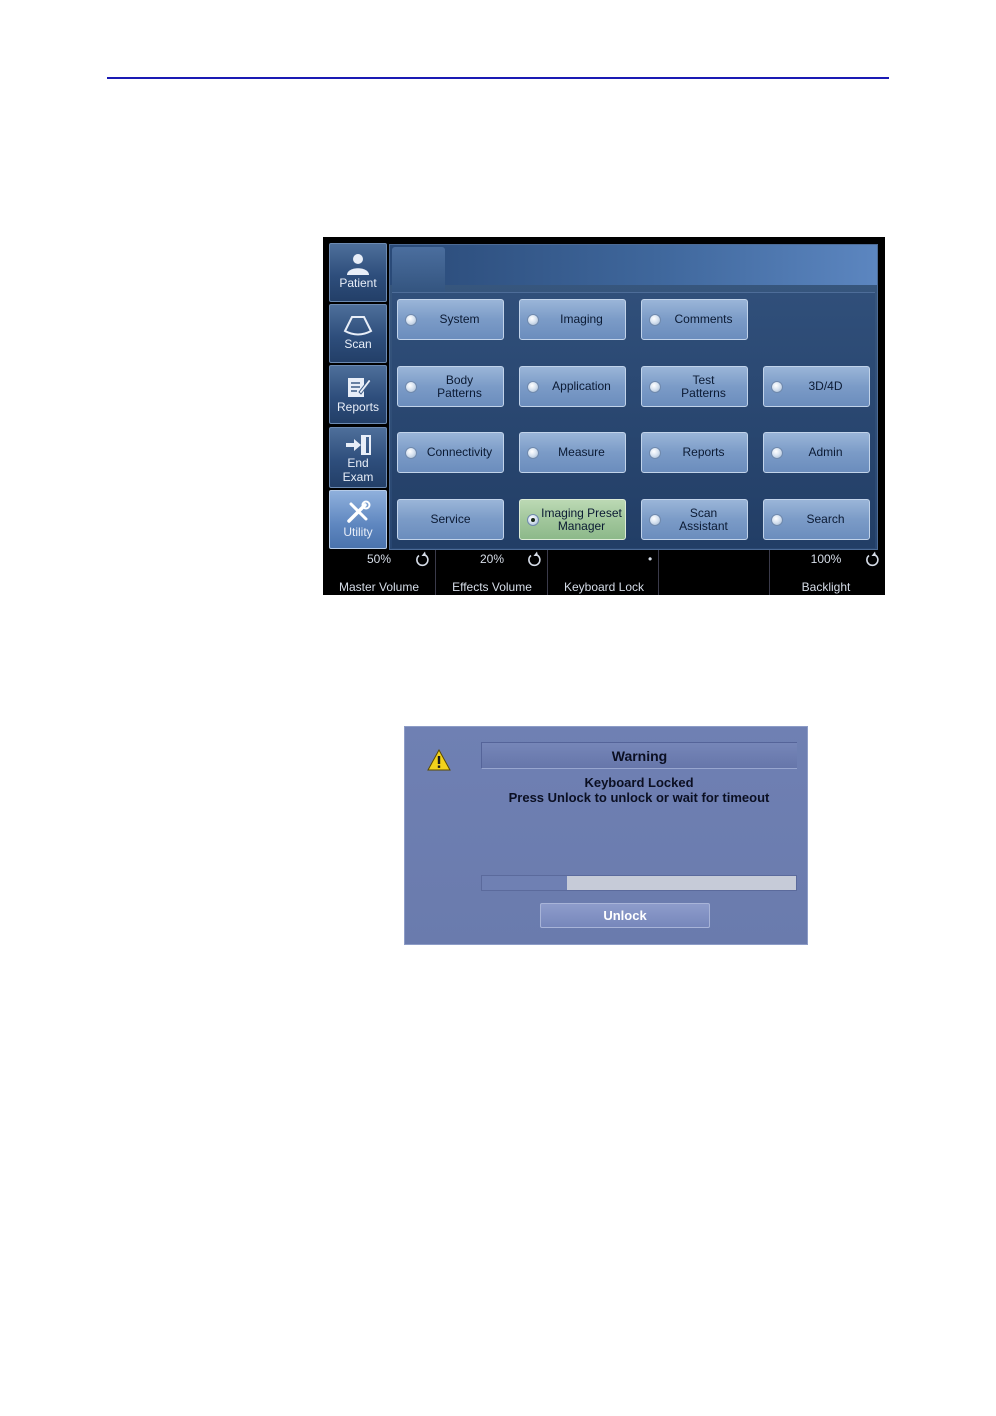 The height and width of the screenshot is (1416, 996). What do you see at coordinates (491, 572) in the screenshot?
I see `effects-volume-control: 20% Effects Volume` at bounding box center [491, 572].